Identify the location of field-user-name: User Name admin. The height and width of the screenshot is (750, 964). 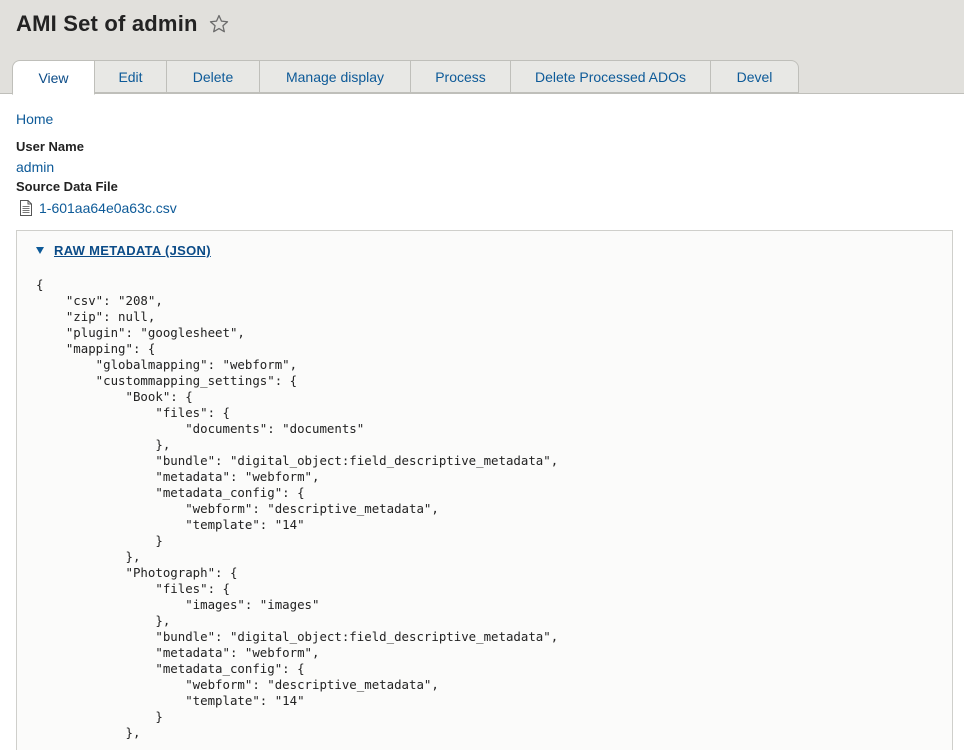
(484, 158).